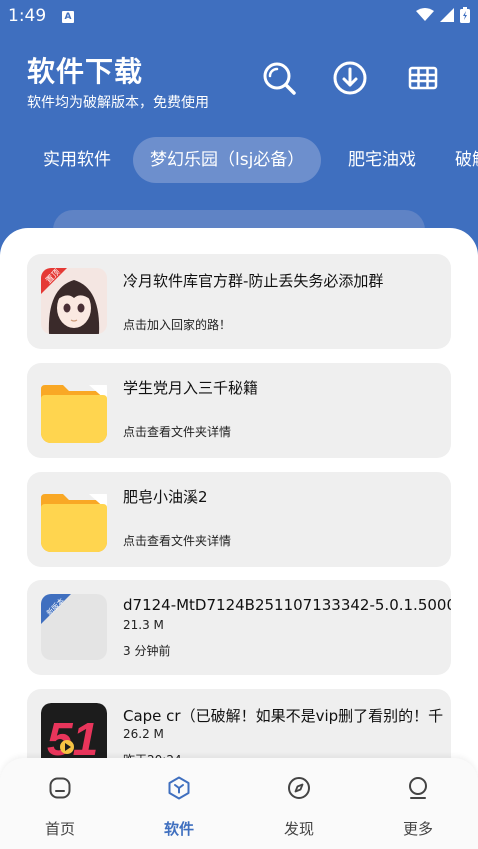 This screenshot has width=478, height=849. I want to click on page-subtitle: 软件均为破解版本，免费使用, so click(118, 103).